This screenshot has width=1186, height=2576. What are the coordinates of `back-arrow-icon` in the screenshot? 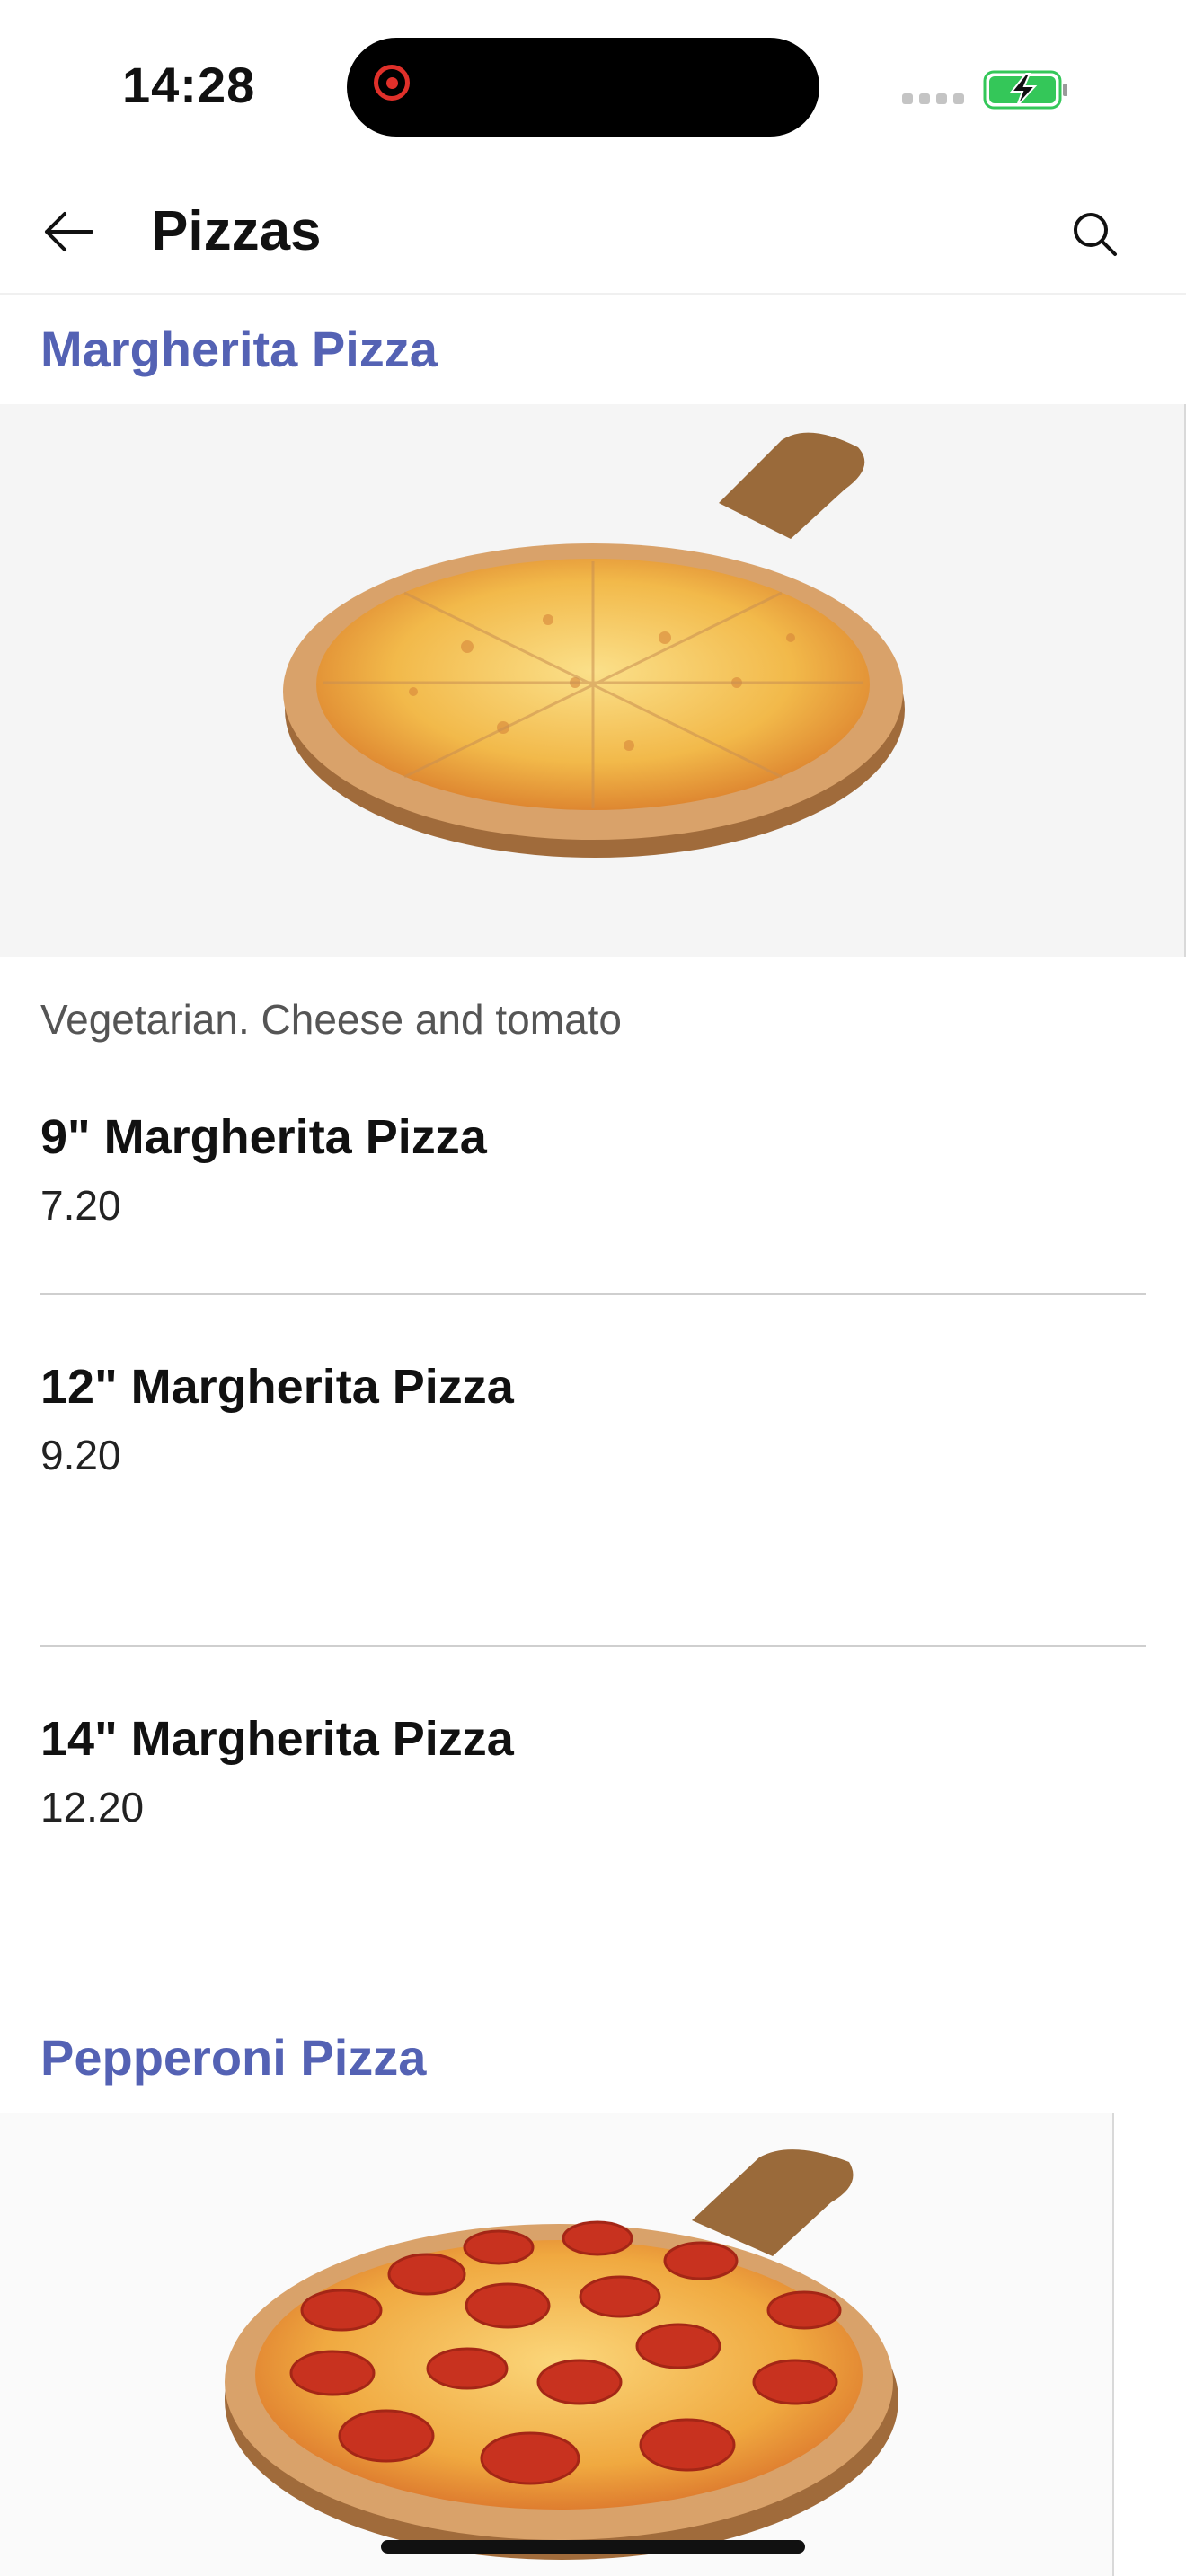 It's located at (69, 231).